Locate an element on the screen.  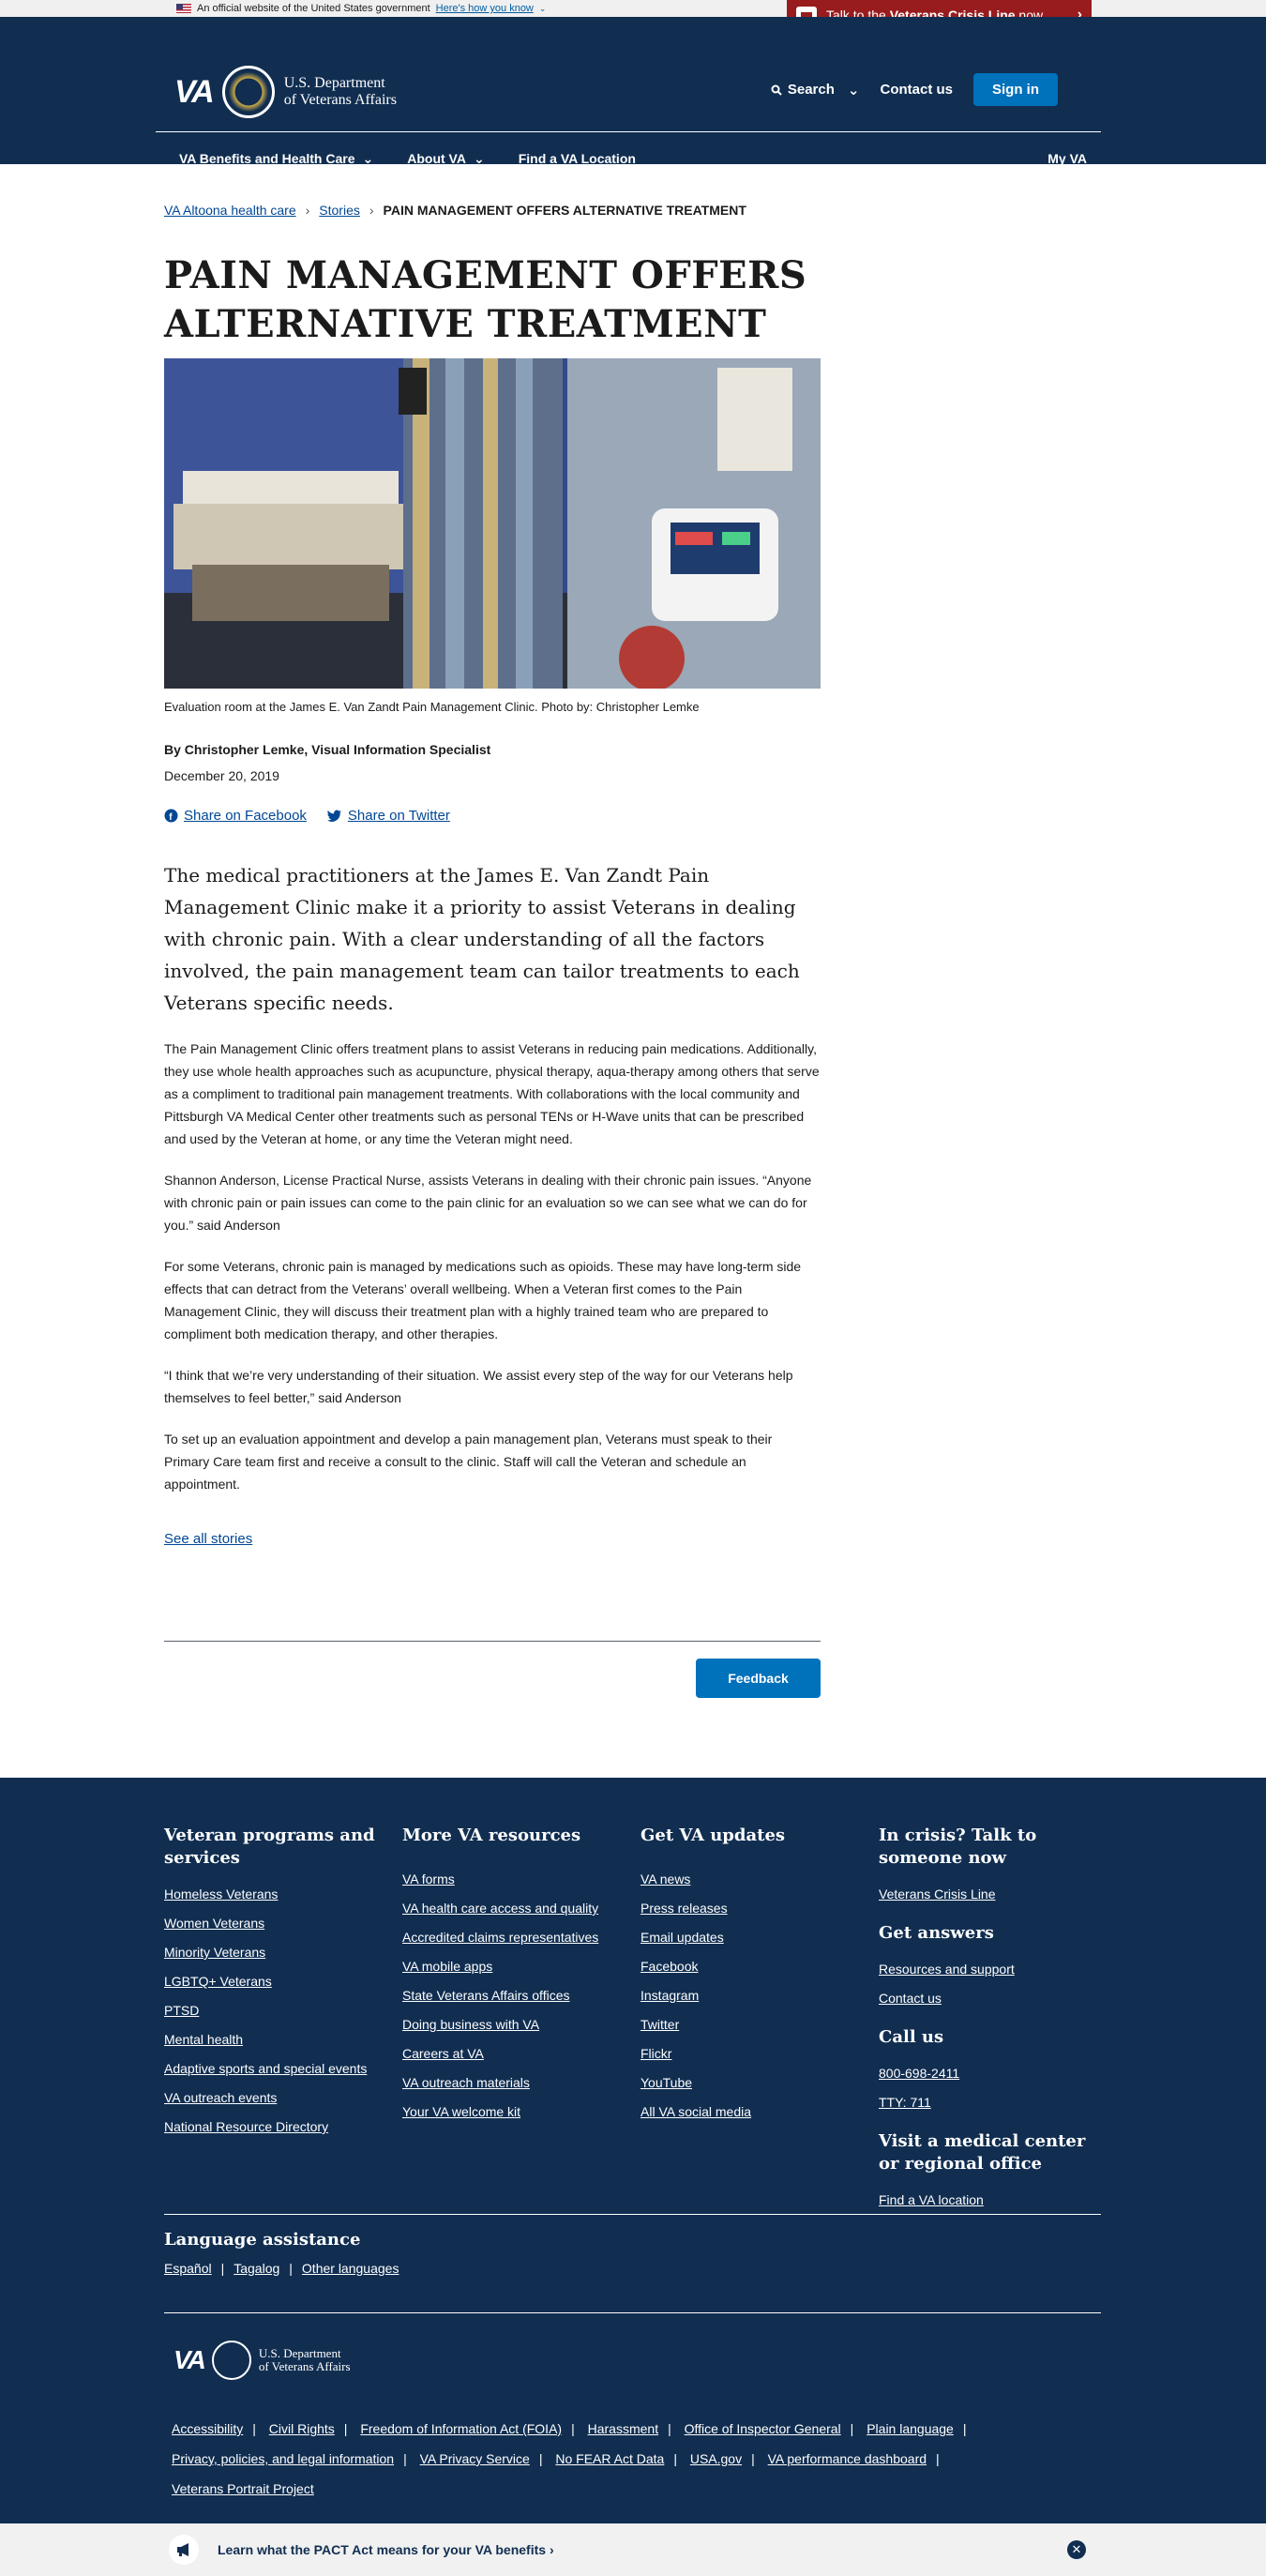
footer-heading: Call us is located at coordinates (912, 2037).